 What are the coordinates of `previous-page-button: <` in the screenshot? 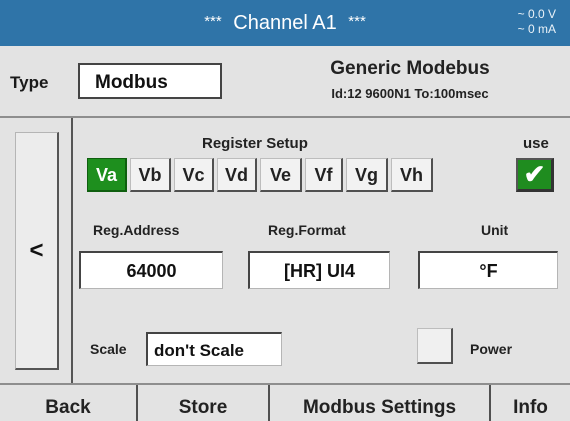 It's located at (37, 251).